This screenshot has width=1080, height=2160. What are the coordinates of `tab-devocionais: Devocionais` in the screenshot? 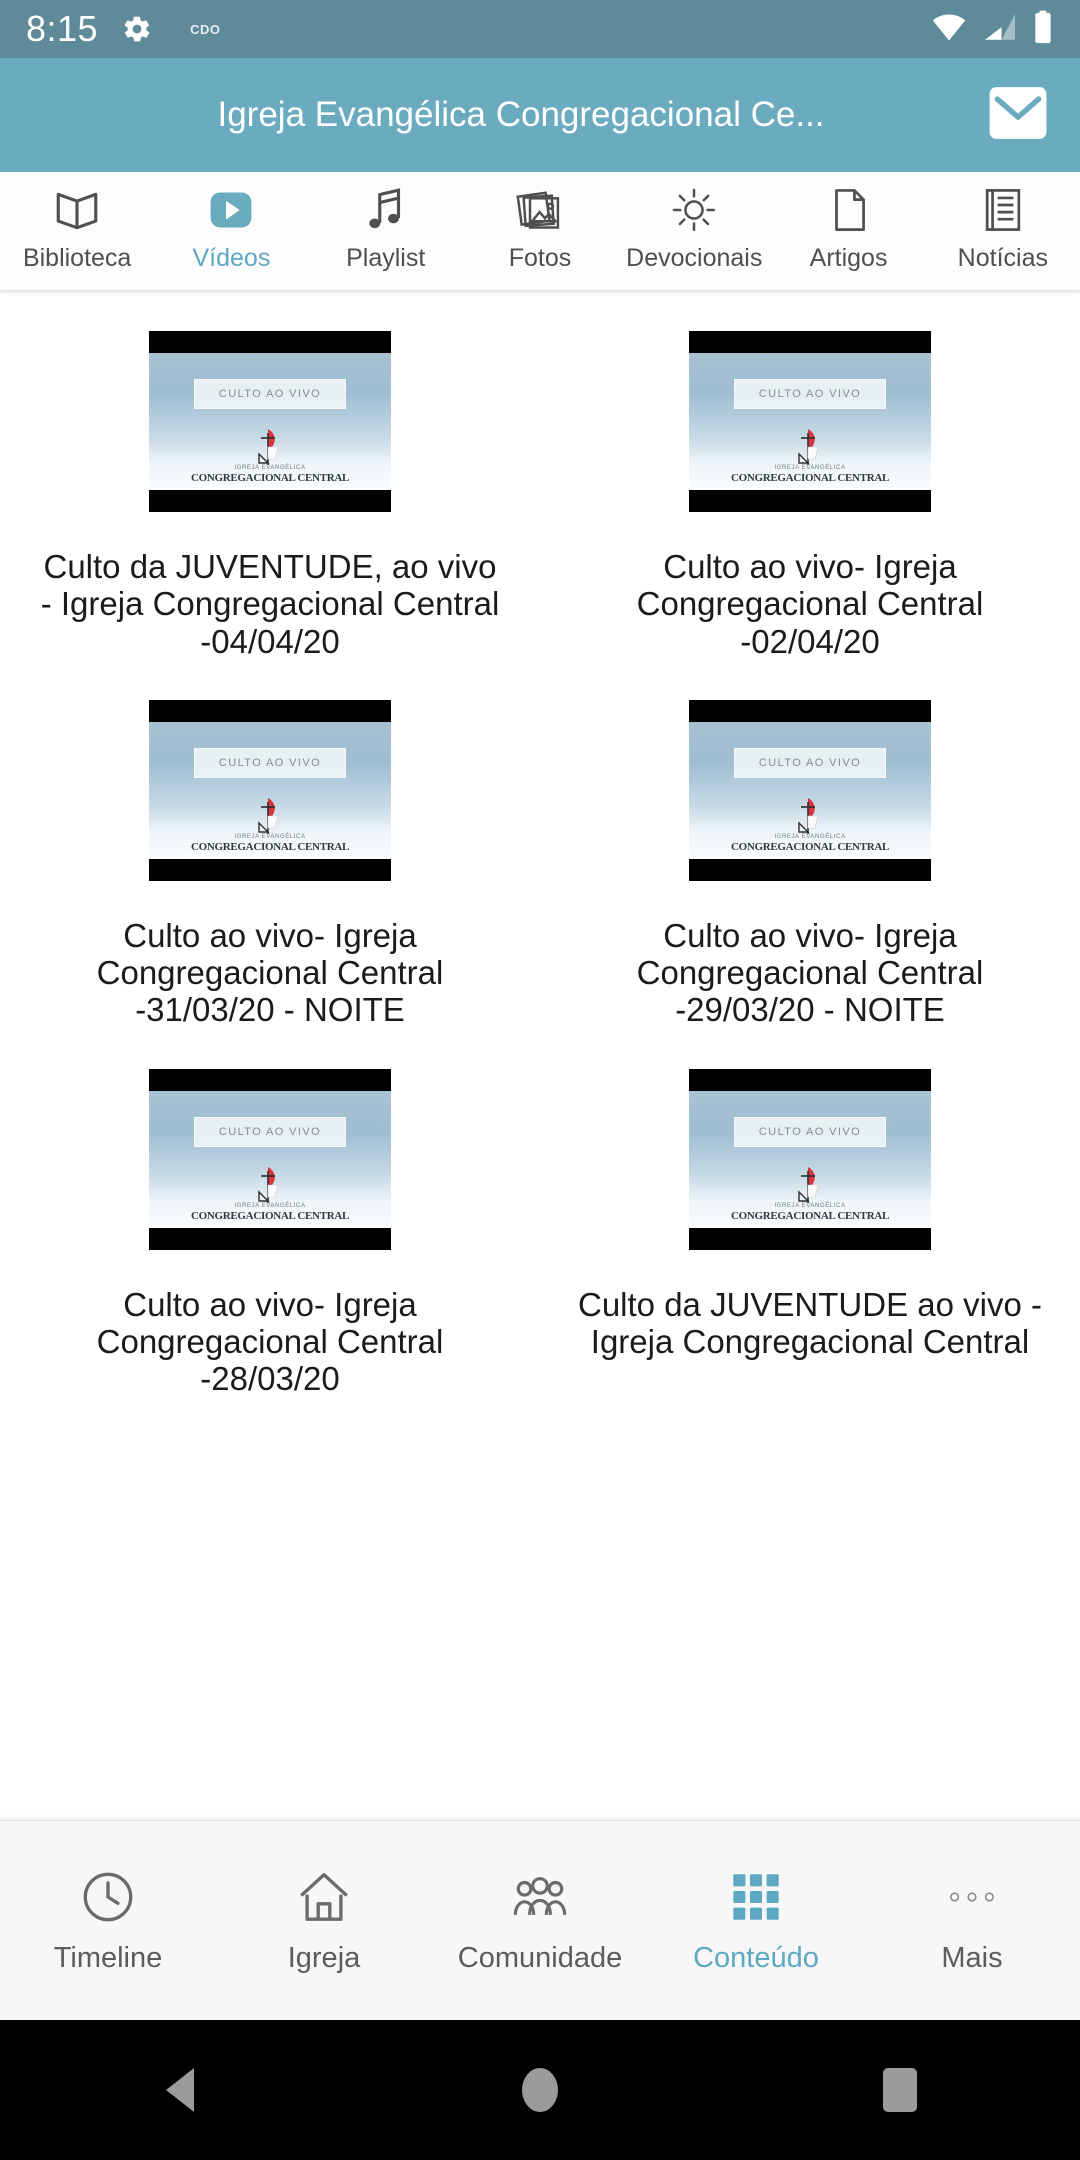 It's located at (694, 231).